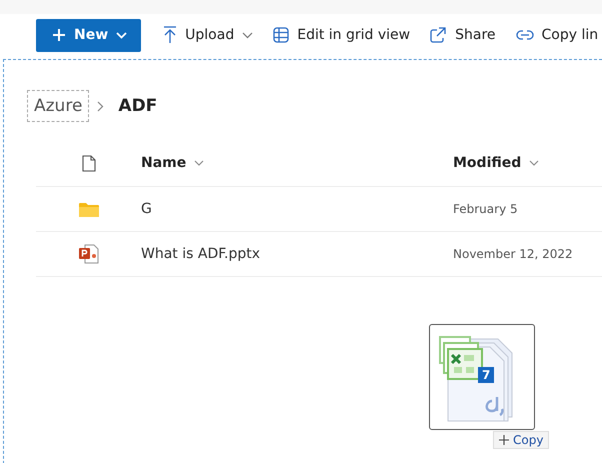 This screenshot has height=463, width=602. Describe the element at coordinates (170, 35) in the screenshot. I see `upload-icon` at that location.